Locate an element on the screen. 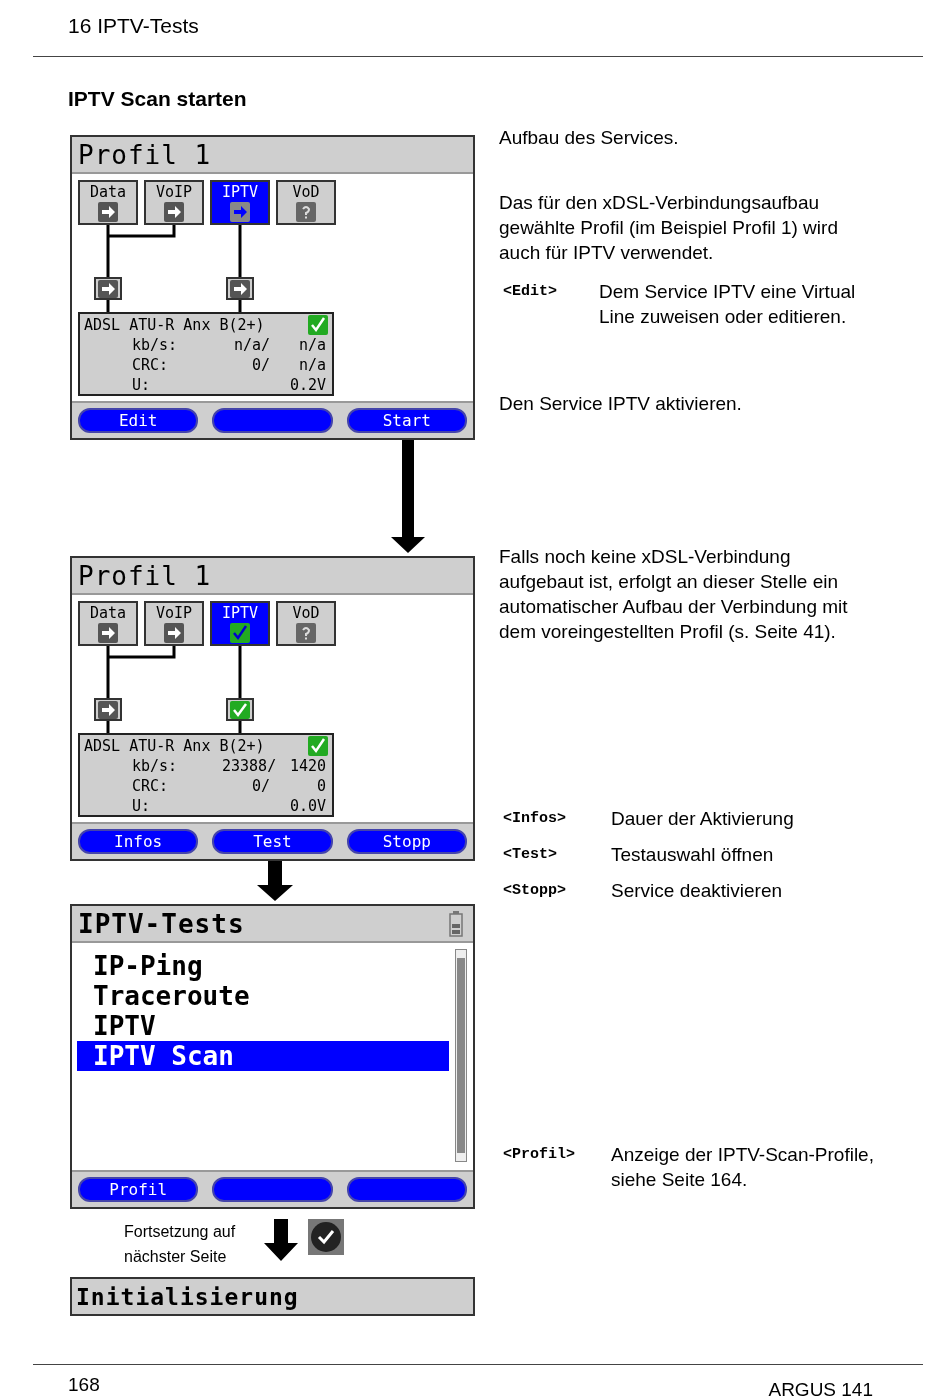 Image resolution: width=950 pixels, height=1398 pixels. description-text: Dauer der Aktivierung is located at coordinates (703, 819).